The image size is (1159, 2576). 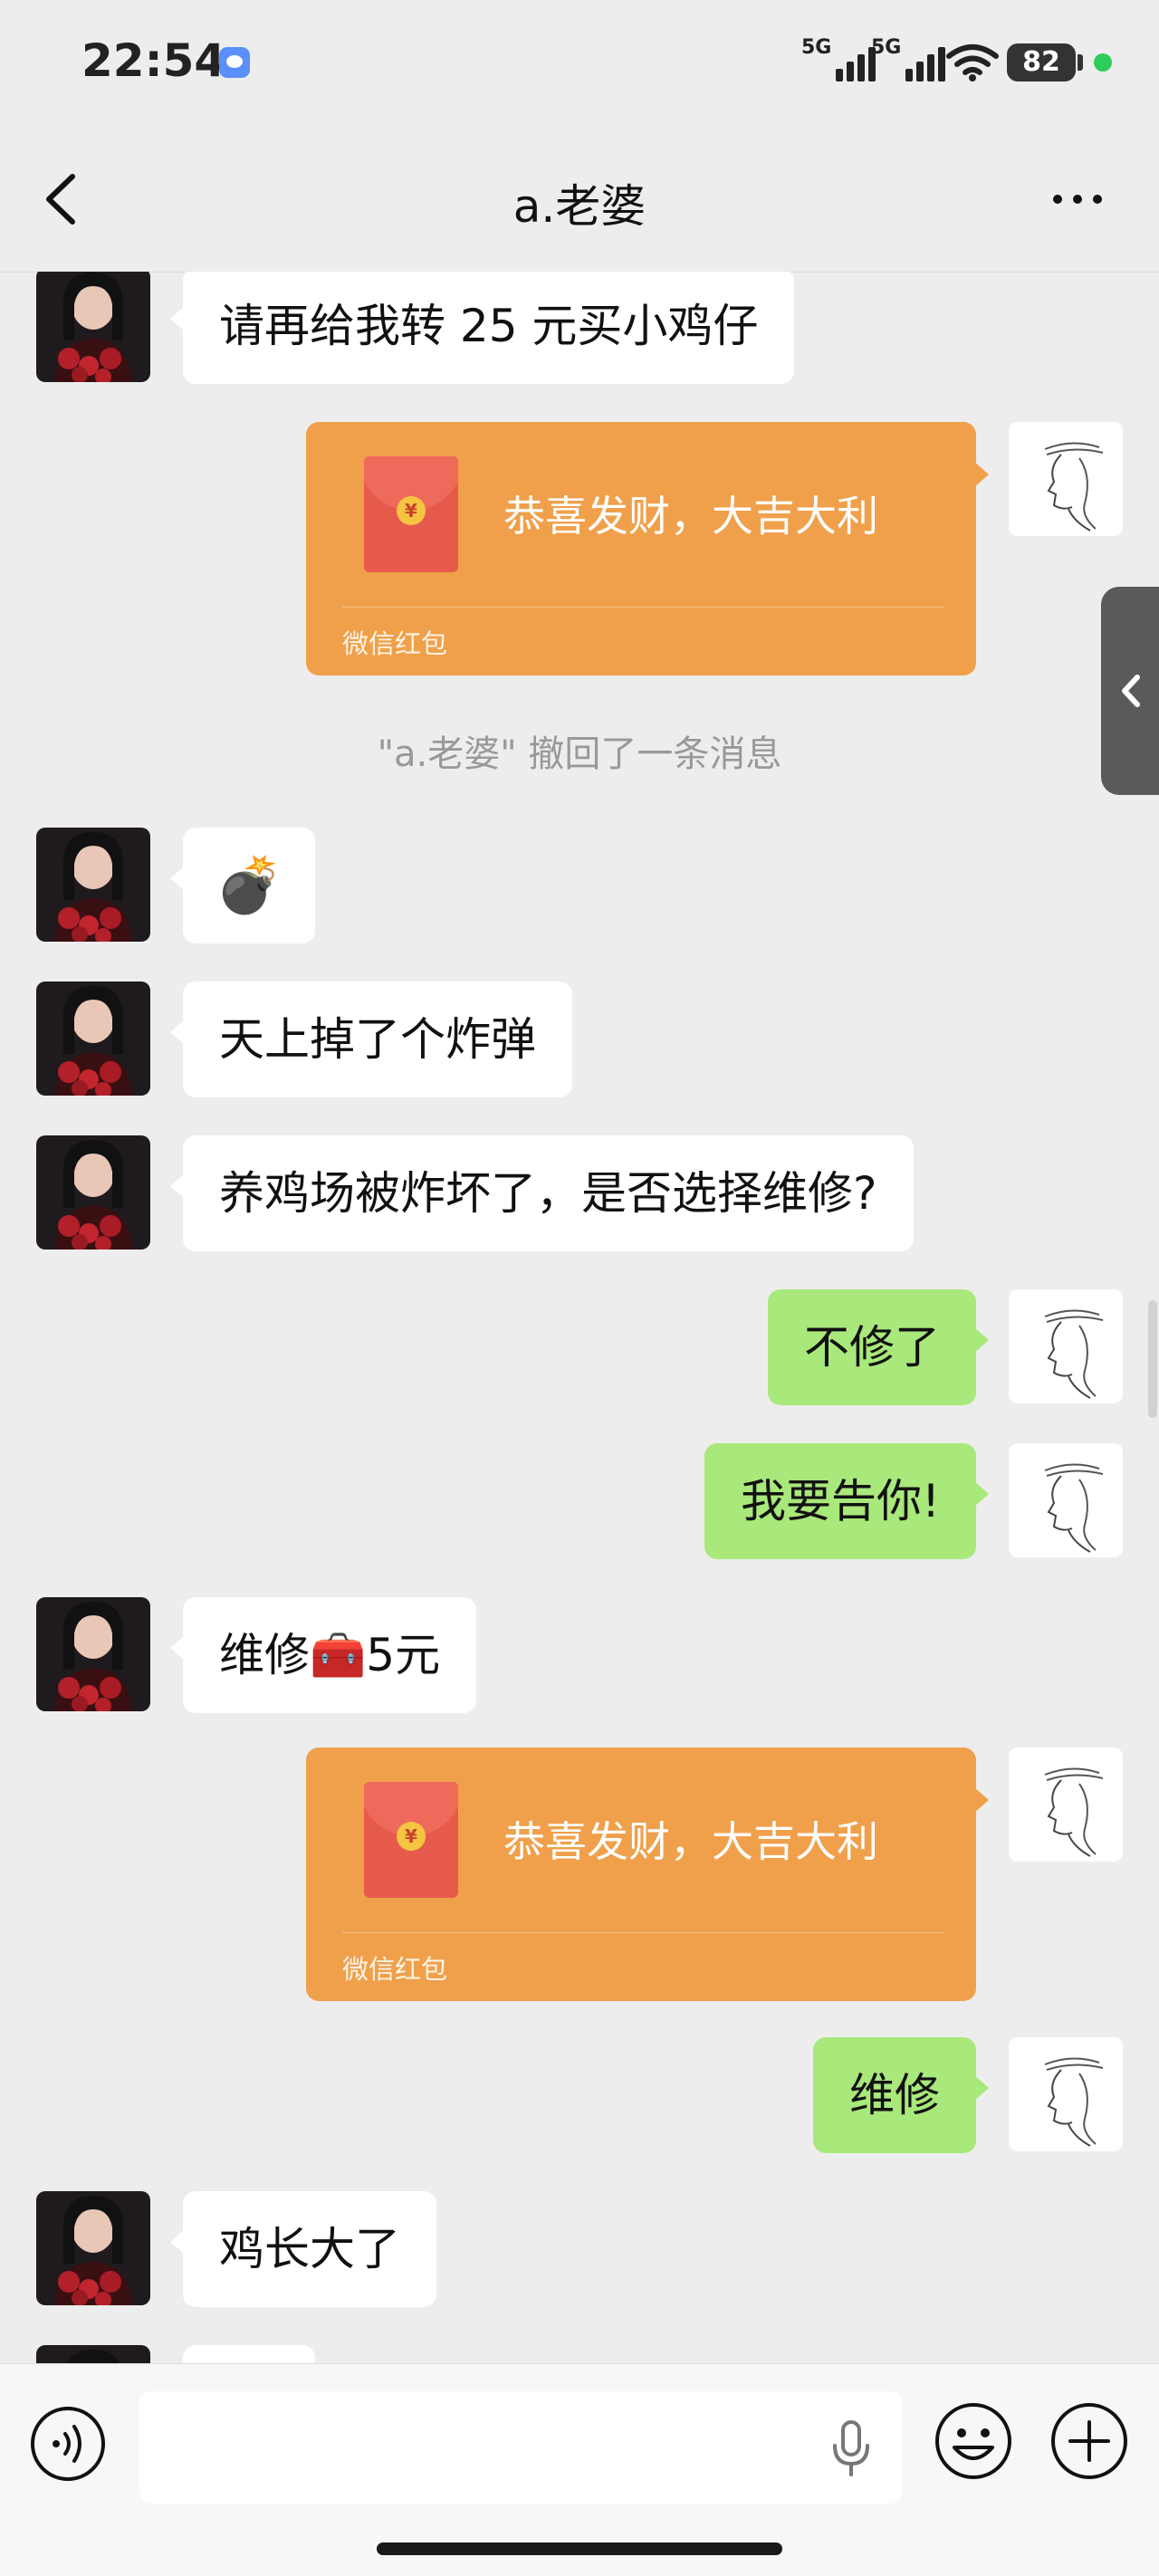 What do you see at coordinates (371, 1039) in the screenshot?
I see `message-bubble: 天上掉了个炸弹` at bounding box center [371, 1039].